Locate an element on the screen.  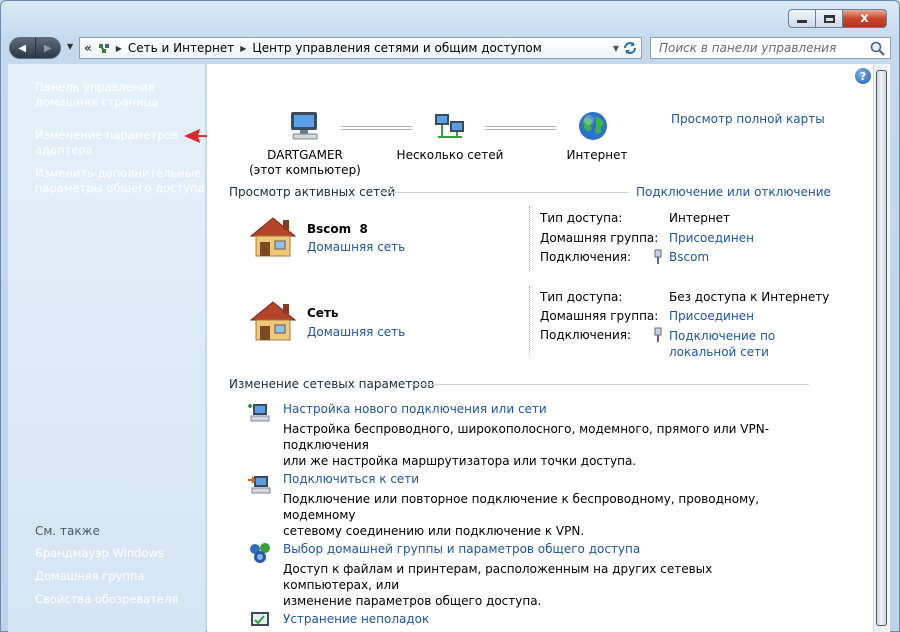
maximize-button is located at coordinates (829, 18).